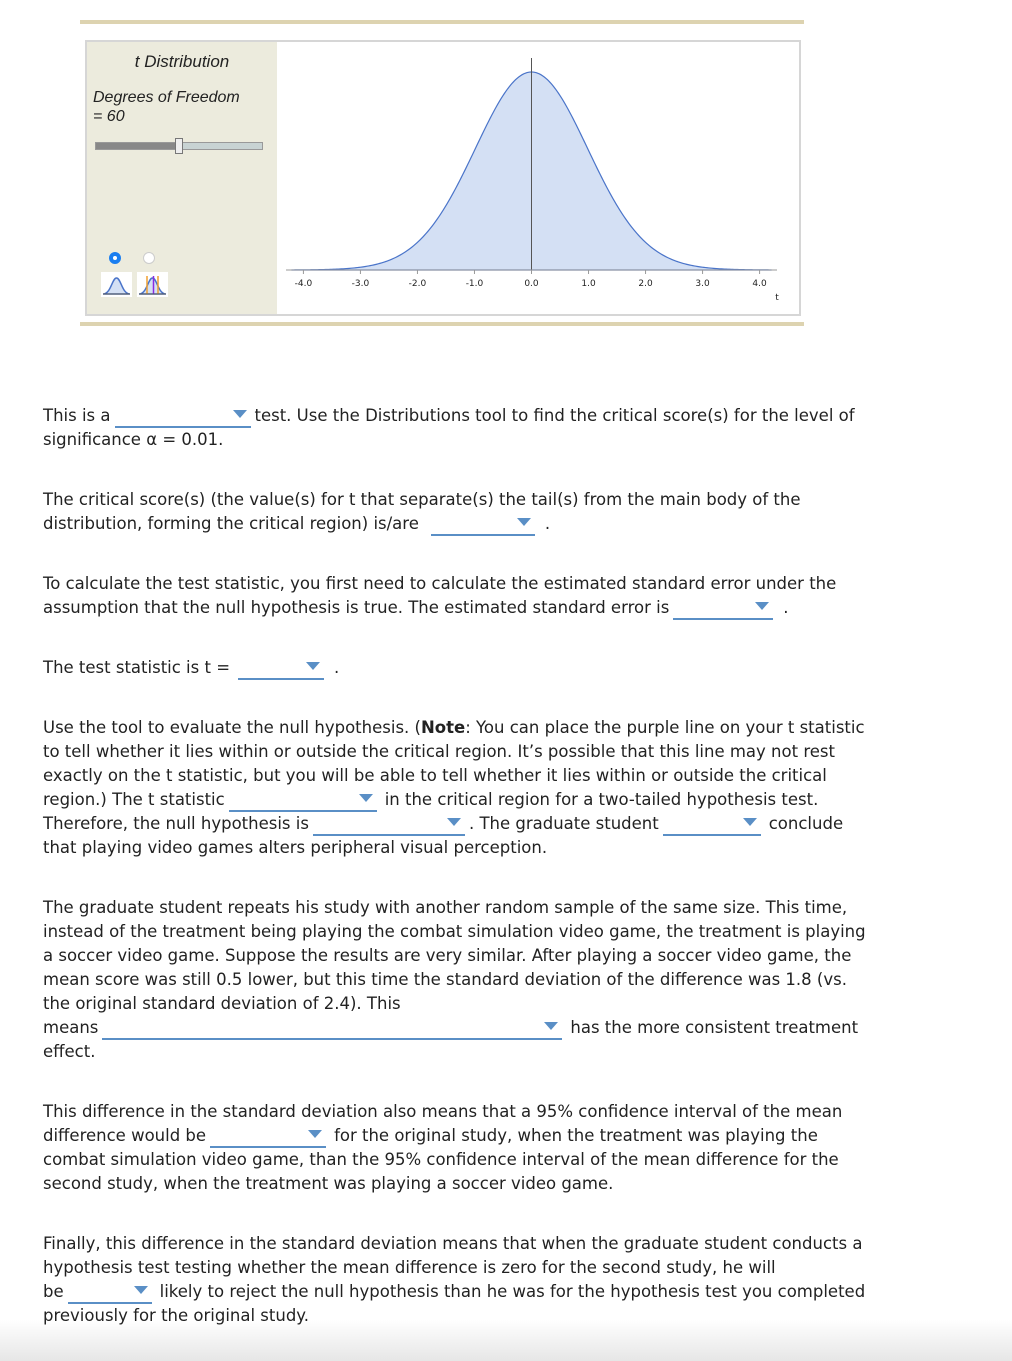  What do you see at coordinates (125, 1135) in the screenshot?
I see `q7-text-l2-pre: difference would be` at bounding box center [125, 1135].